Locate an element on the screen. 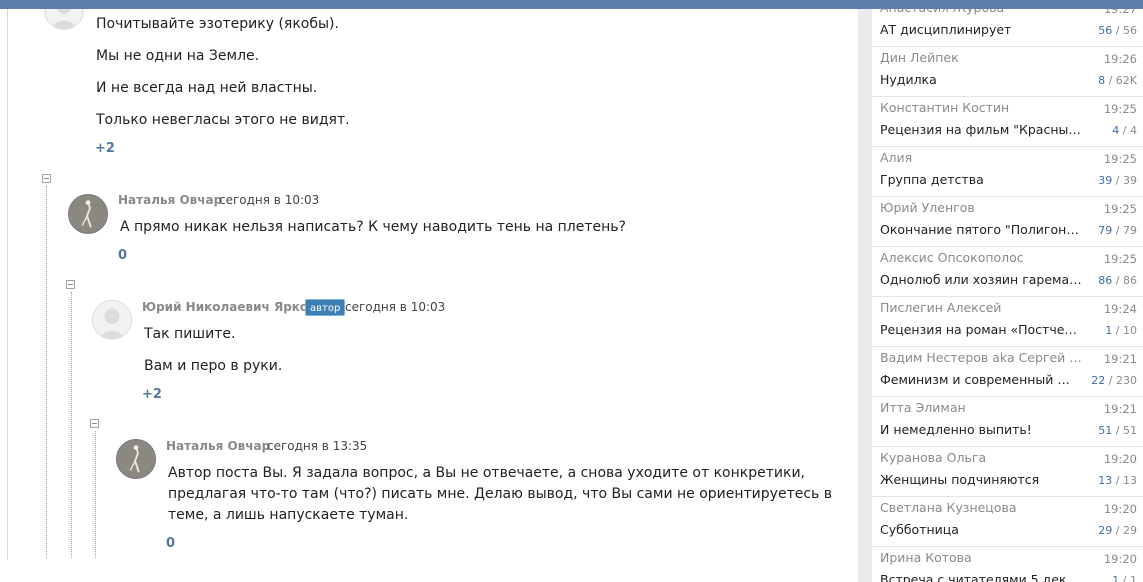 The height and width of the screenshot is (582, 1143). comment-paragraph: Мы не одни на Земле. is located at coordinates (178, 56).